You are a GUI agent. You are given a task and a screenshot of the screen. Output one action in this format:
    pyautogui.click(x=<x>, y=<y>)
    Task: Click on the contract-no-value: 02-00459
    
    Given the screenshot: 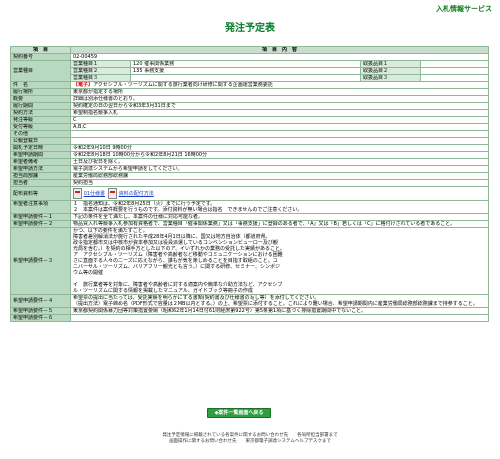 What is the action you would take?
    pyautogui.click(x=279, y=57)
    